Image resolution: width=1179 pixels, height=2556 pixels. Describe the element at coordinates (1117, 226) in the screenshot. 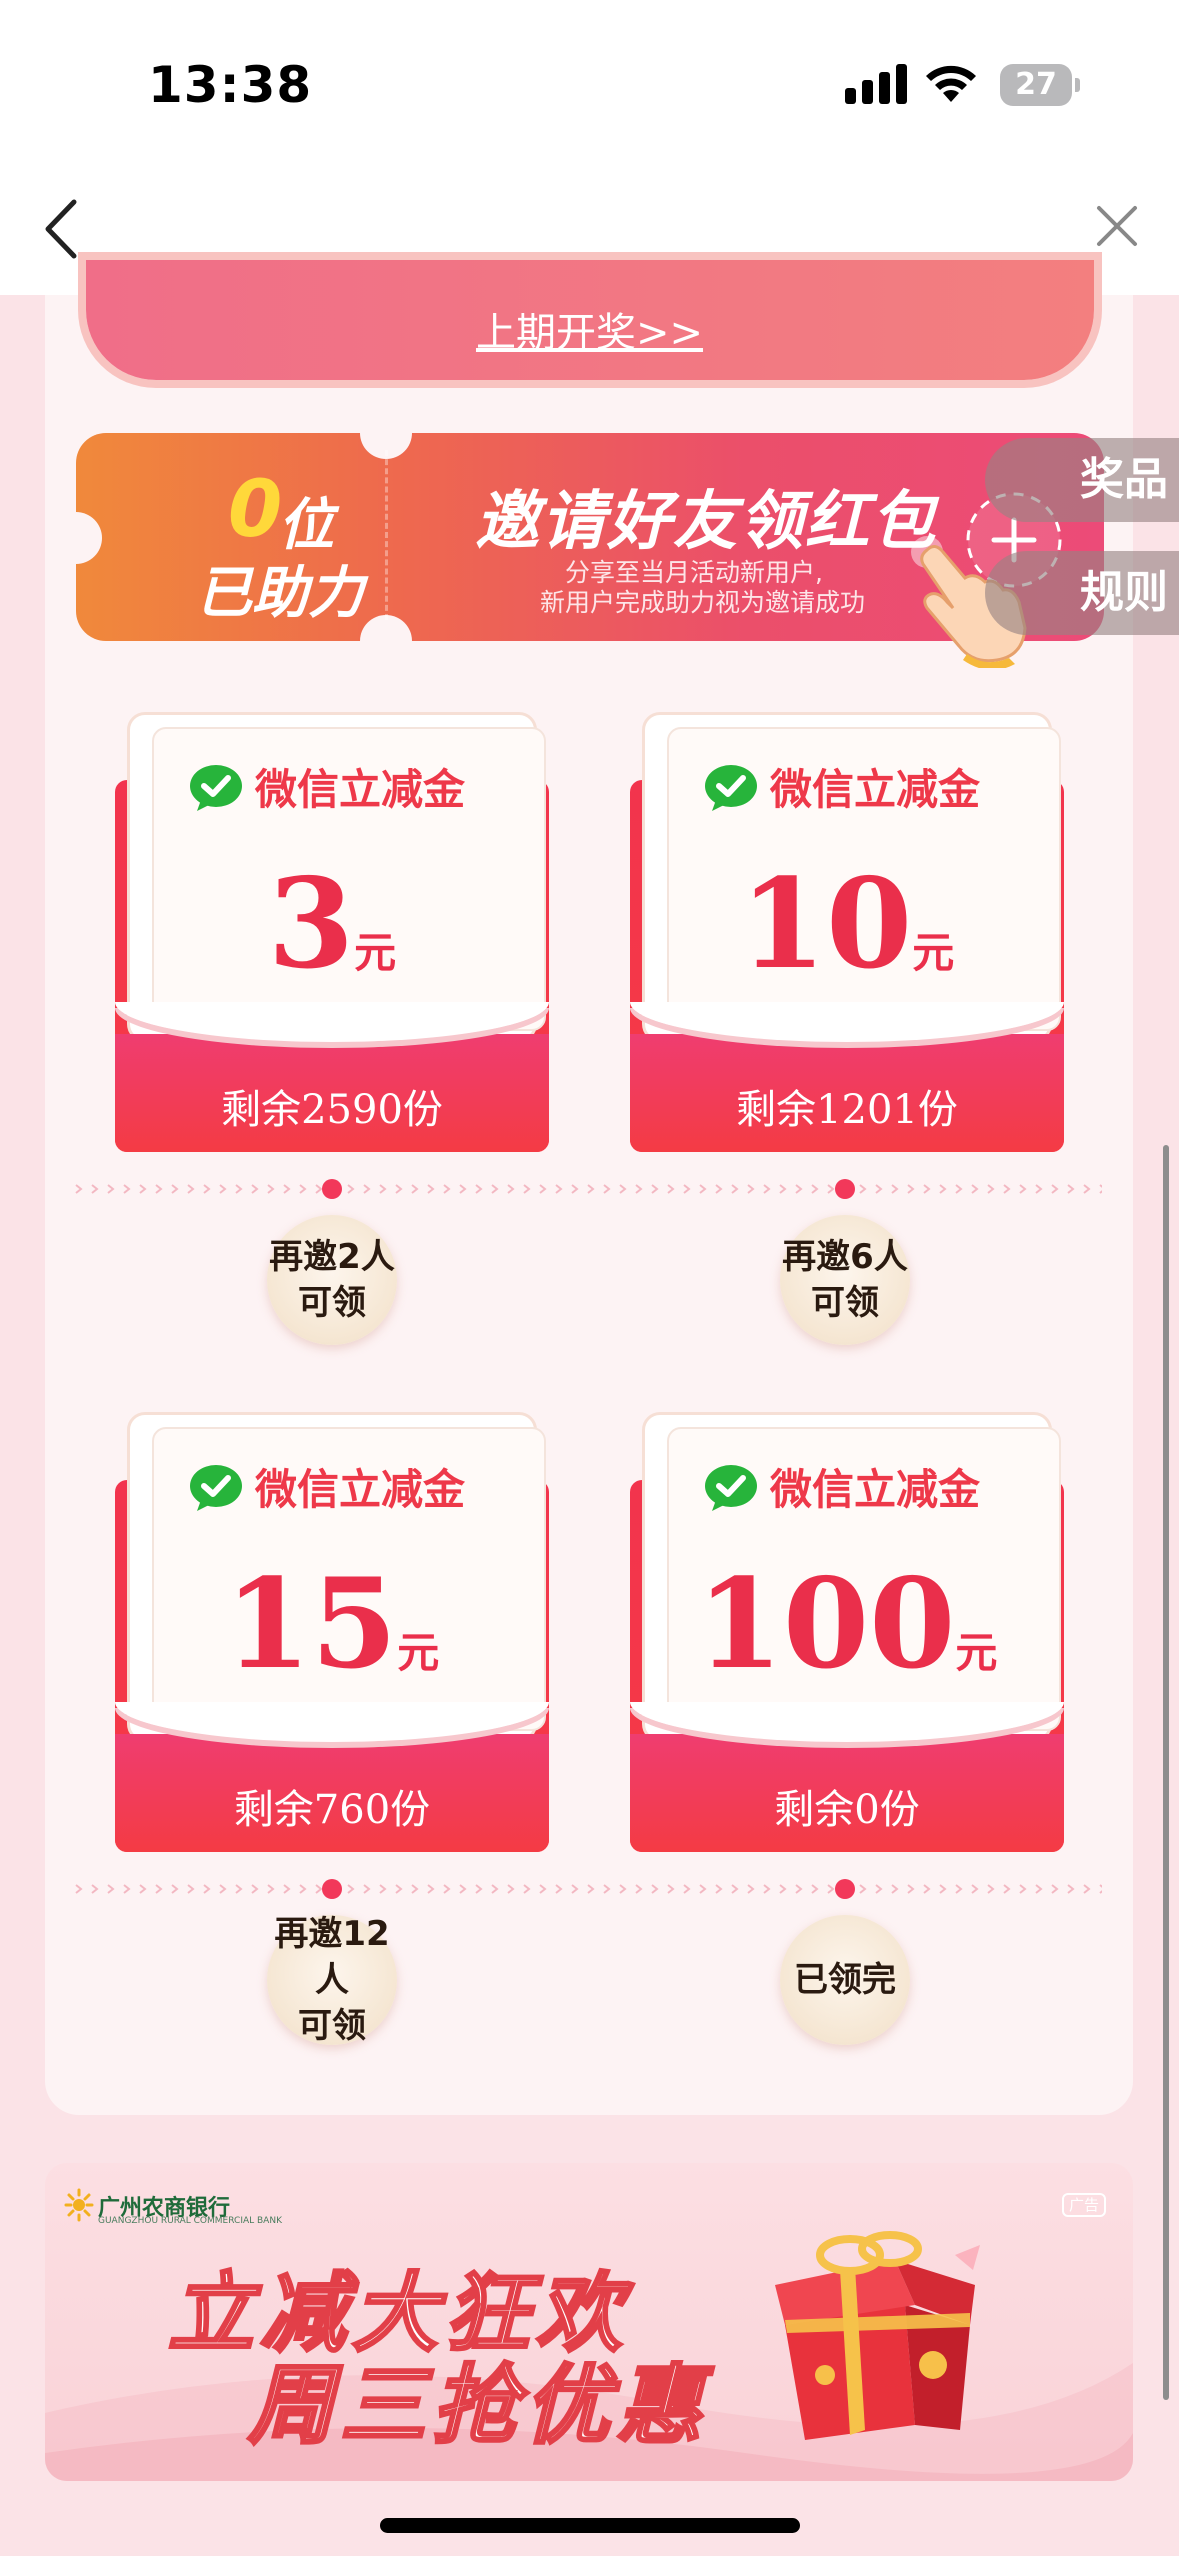

I see `close-icon` at that location.